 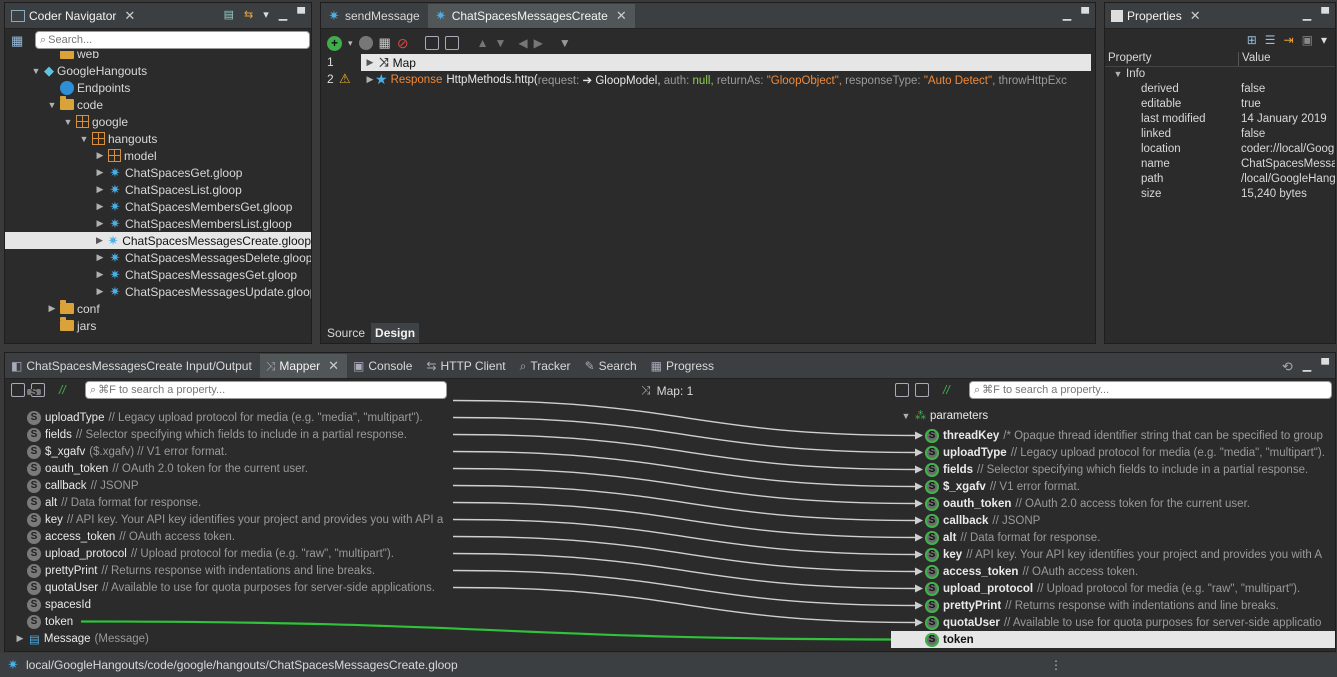 I want to click on tree-item: Endpoints, so click(x=88, y=87).